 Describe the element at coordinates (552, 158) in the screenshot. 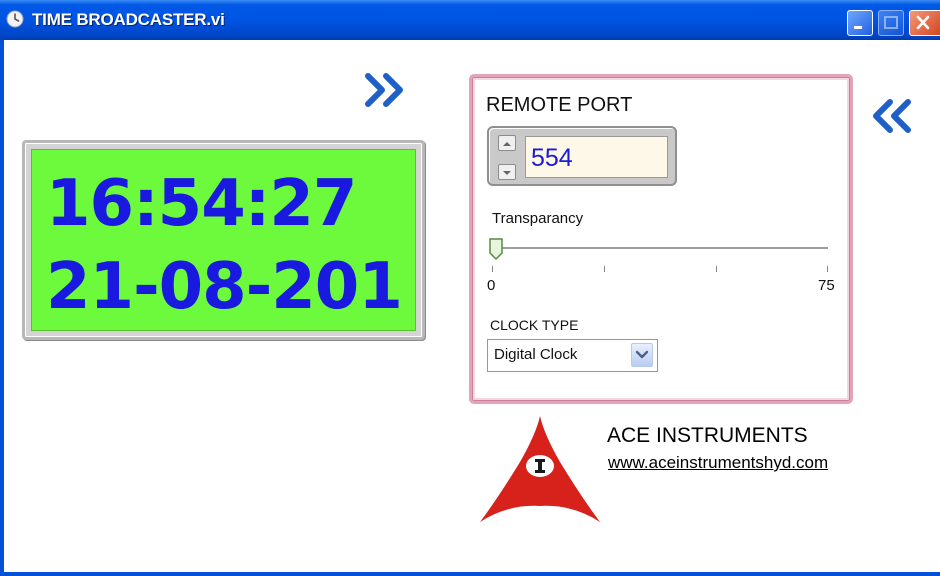

I see `remote-port-value: 554` at that location.